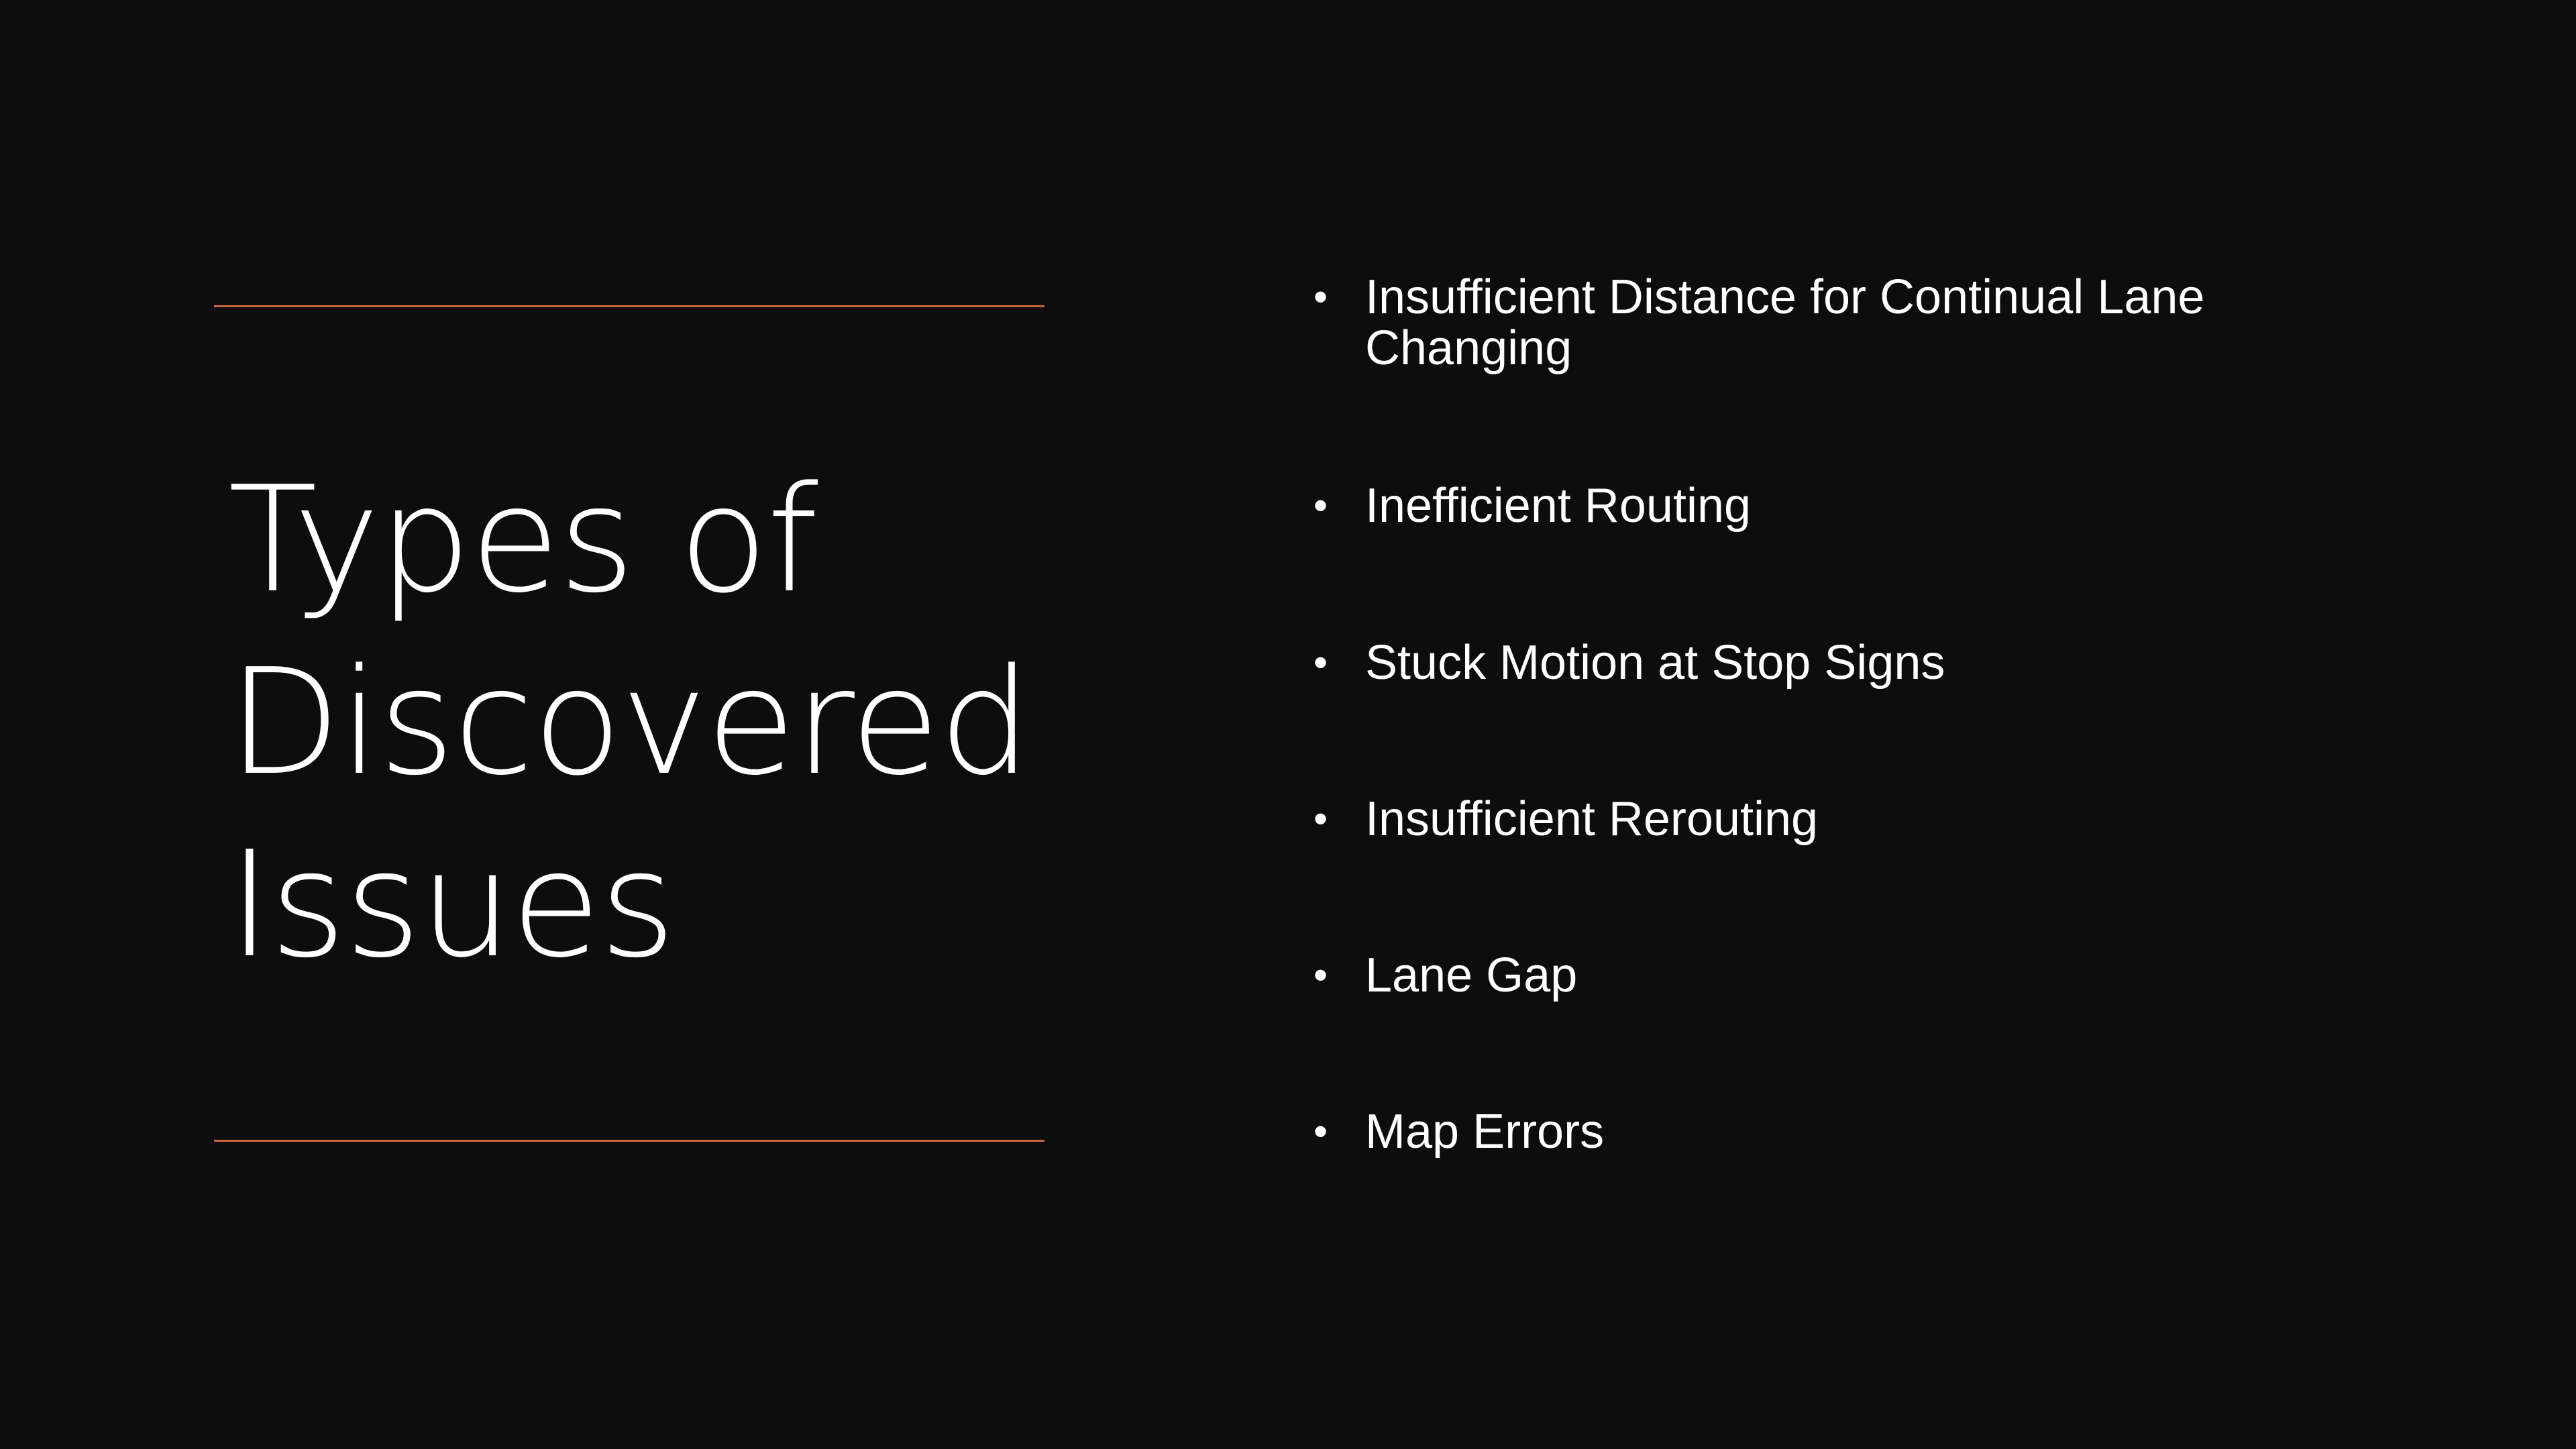  I want to click on bullet-text: Map Errors, so click(1485, 1132).